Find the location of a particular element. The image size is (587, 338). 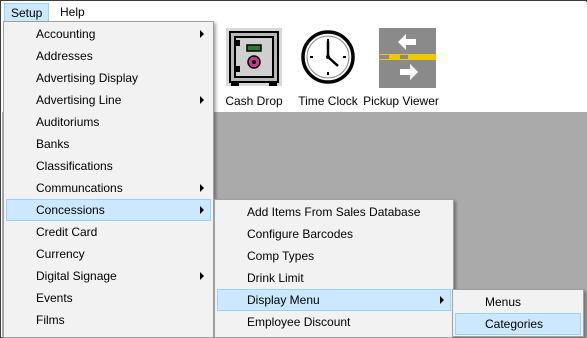

menu-item-label: Configure Barcodes is located at coordinates (300, 234).